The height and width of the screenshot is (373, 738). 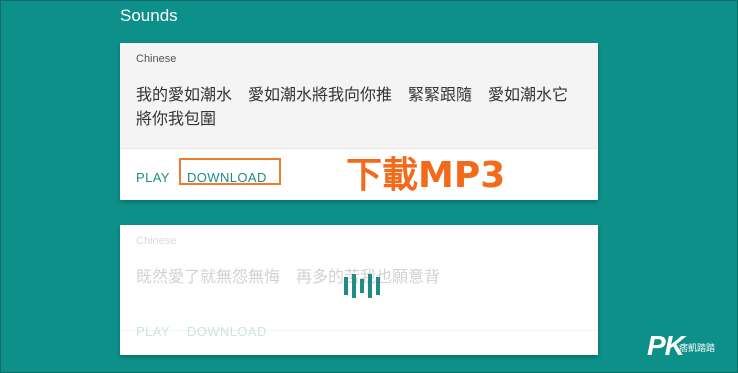 I want to click on pk-watermark-logo: PK 痞凱踏踏, so click(x=688, y=347).